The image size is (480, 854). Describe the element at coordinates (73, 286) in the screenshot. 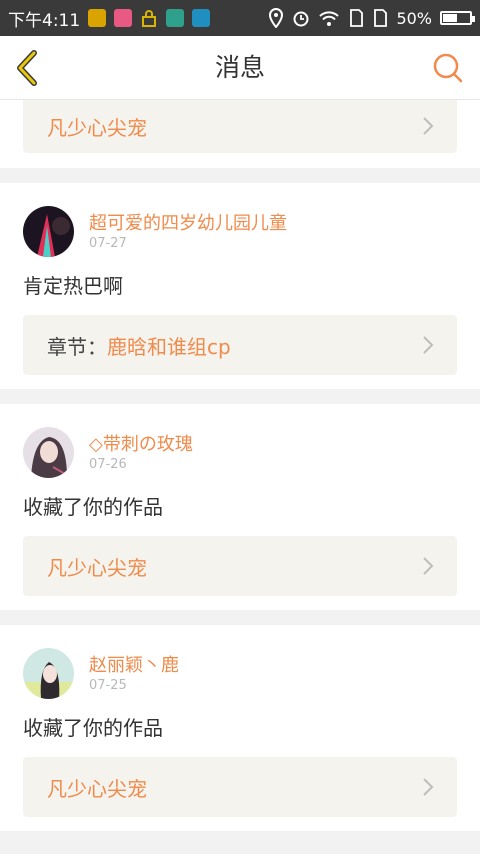

I see `notification-text: 肯定热巴啊` at that location.